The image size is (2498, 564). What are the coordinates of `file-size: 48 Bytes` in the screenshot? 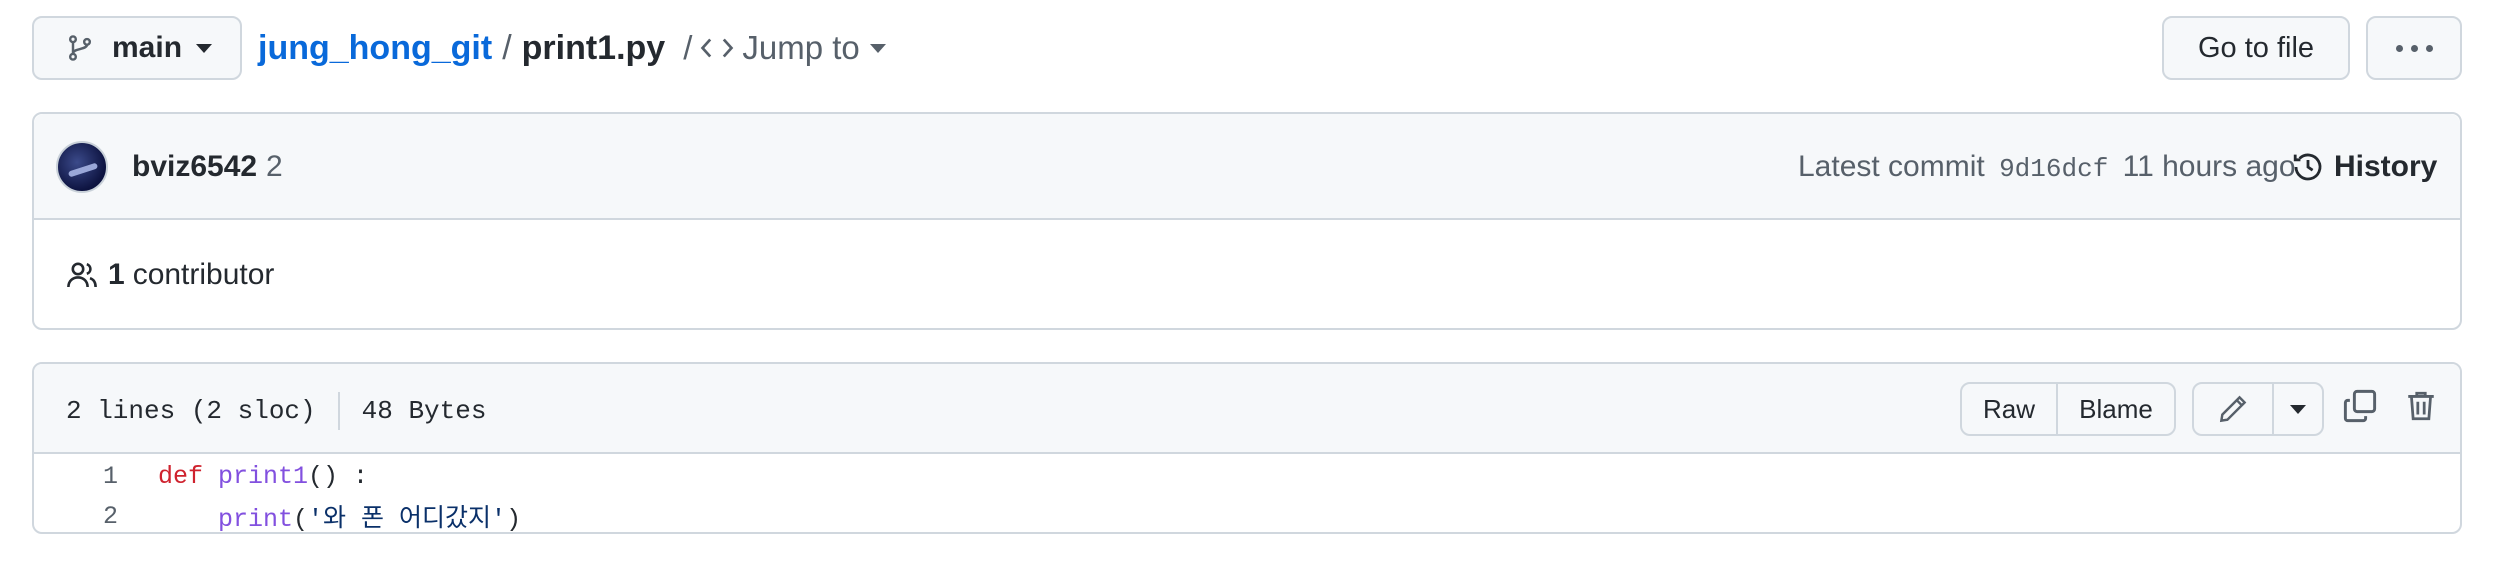 It's located at (424, 411).